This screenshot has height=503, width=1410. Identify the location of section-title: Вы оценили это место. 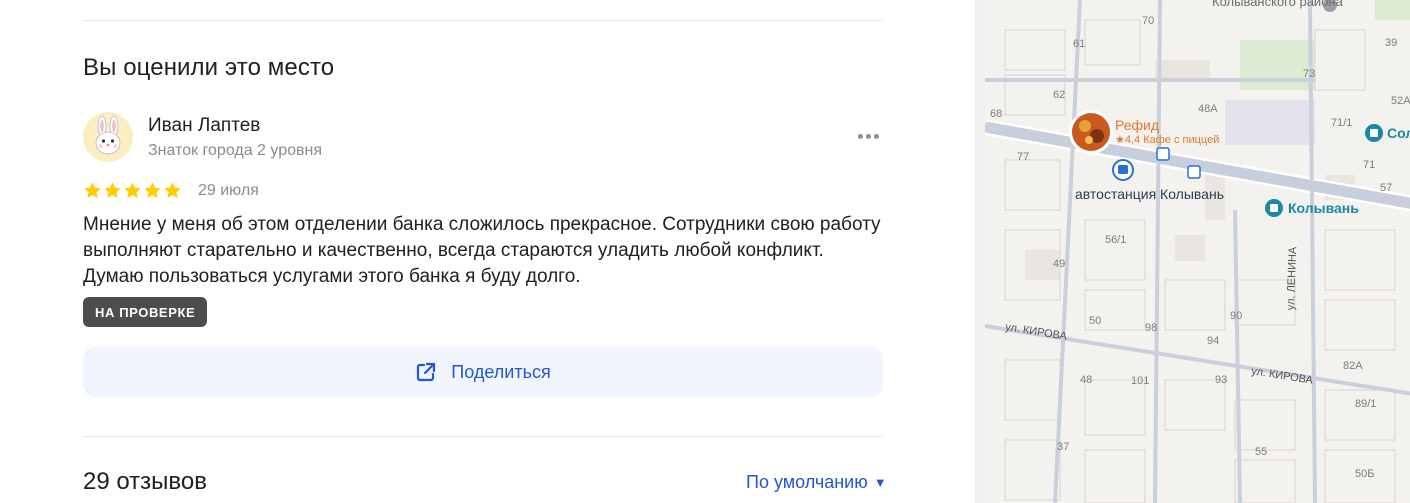
(209, 67).